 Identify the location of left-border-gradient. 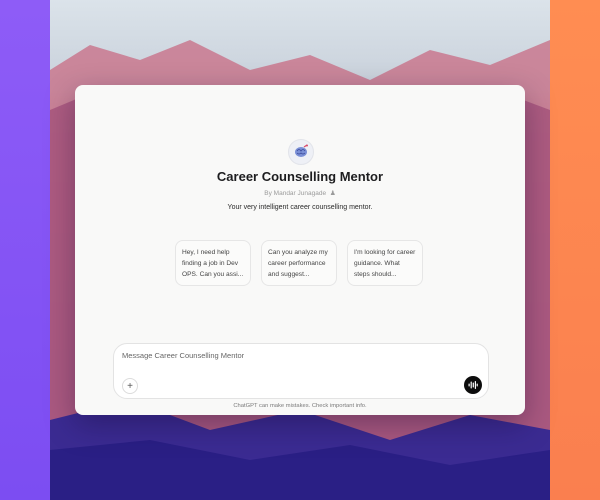
(25, 250).